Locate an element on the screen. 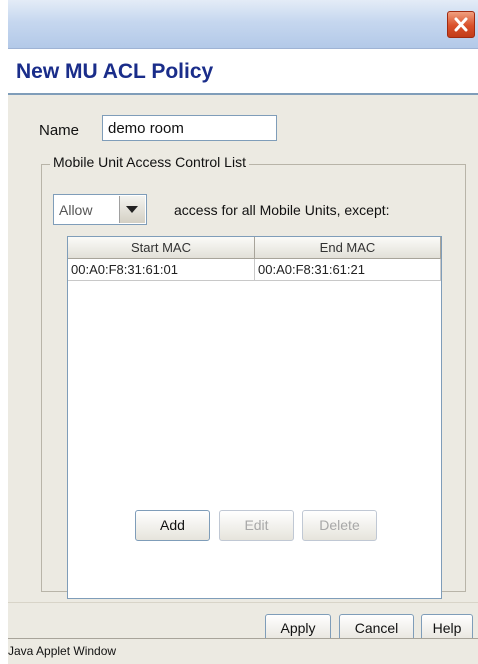 The image size is (478, 664). table-cell-end-mac: 00:A0:F8:31:61:21 is located at coordinates (348, 270).